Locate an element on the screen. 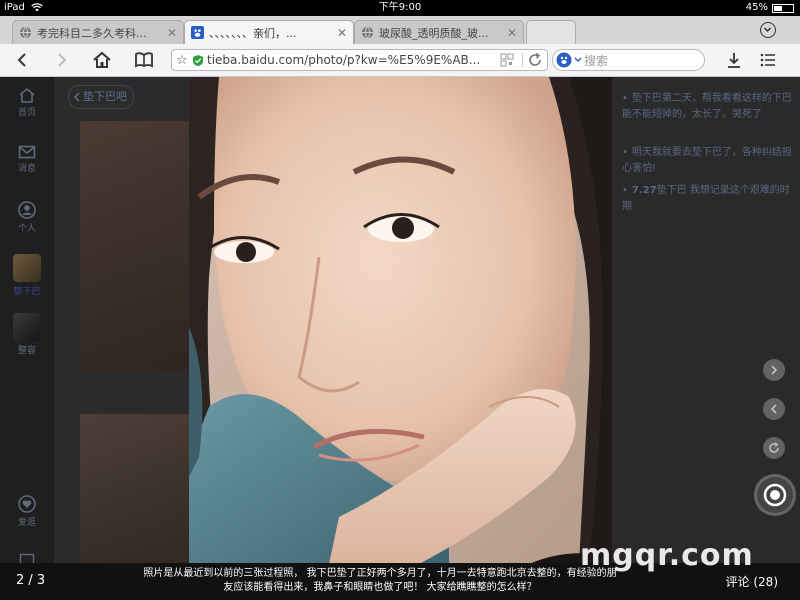 This screenshot has width=800, height=600. related-post-text: 明天我就要去垫下巴了，各种纠结担心害怕! is located at coordinates (707, 160).